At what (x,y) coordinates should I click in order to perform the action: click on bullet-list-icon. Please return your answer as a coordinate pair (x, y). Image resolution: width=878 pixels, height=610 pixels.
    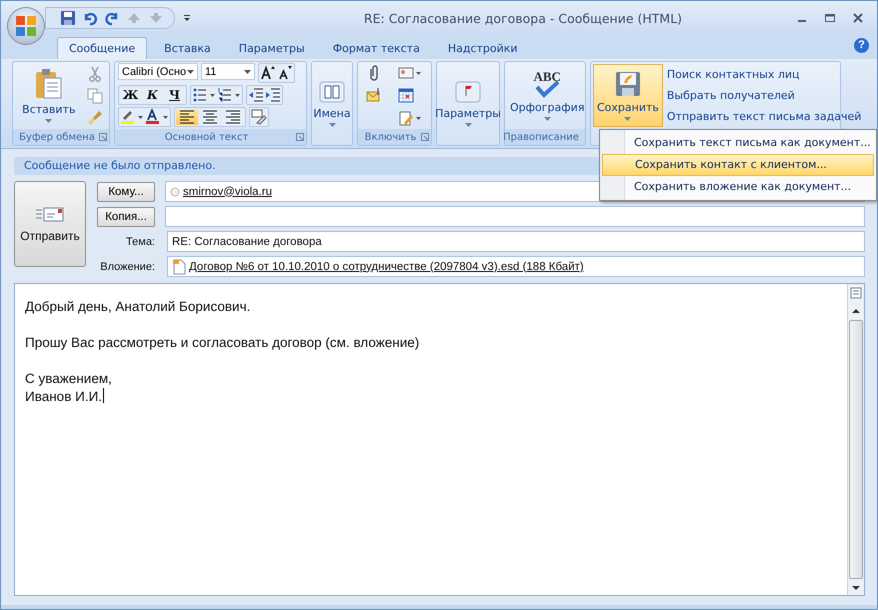
    Looking at the image, I should click on (204, 95).